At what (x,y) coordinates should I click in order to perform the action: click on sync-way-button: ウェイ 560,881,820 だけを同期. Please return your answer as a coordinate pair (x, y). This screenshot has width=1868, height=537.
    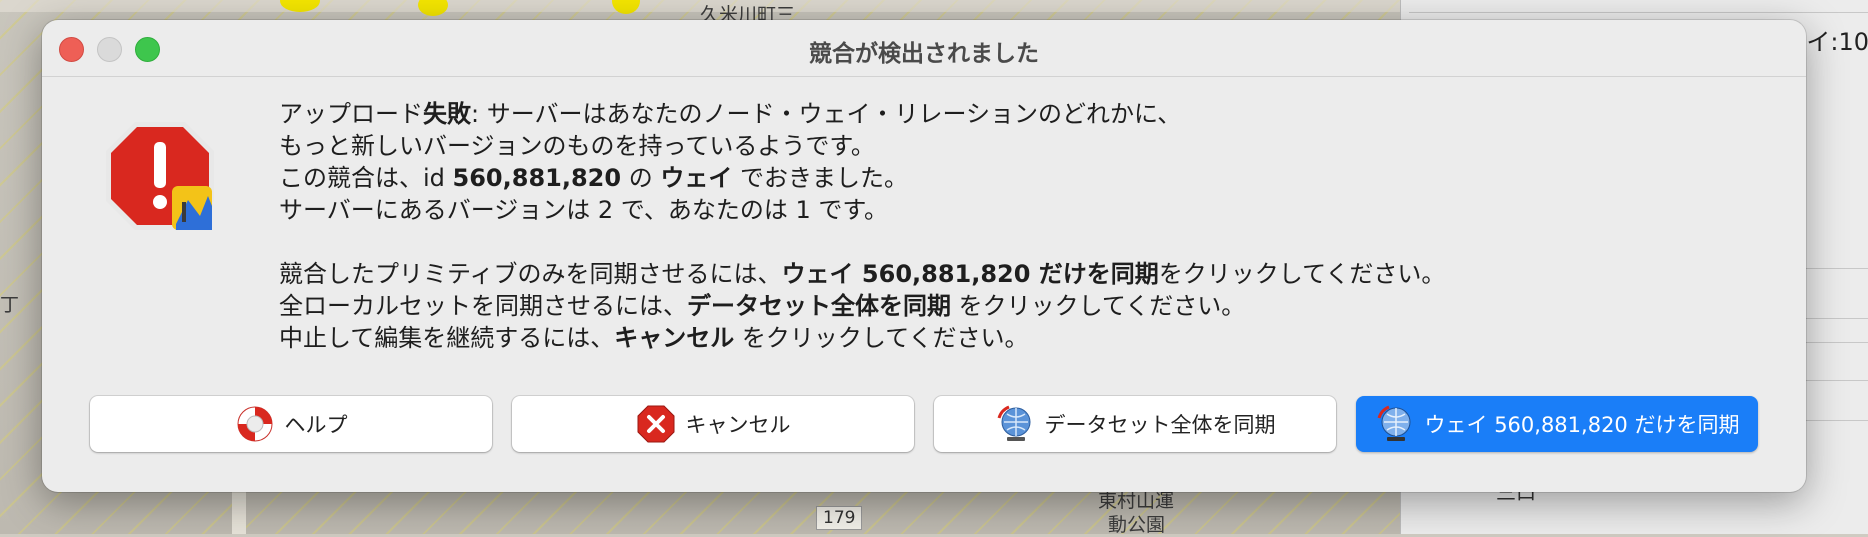
    Looking at the image, I should click on (1557, 424).